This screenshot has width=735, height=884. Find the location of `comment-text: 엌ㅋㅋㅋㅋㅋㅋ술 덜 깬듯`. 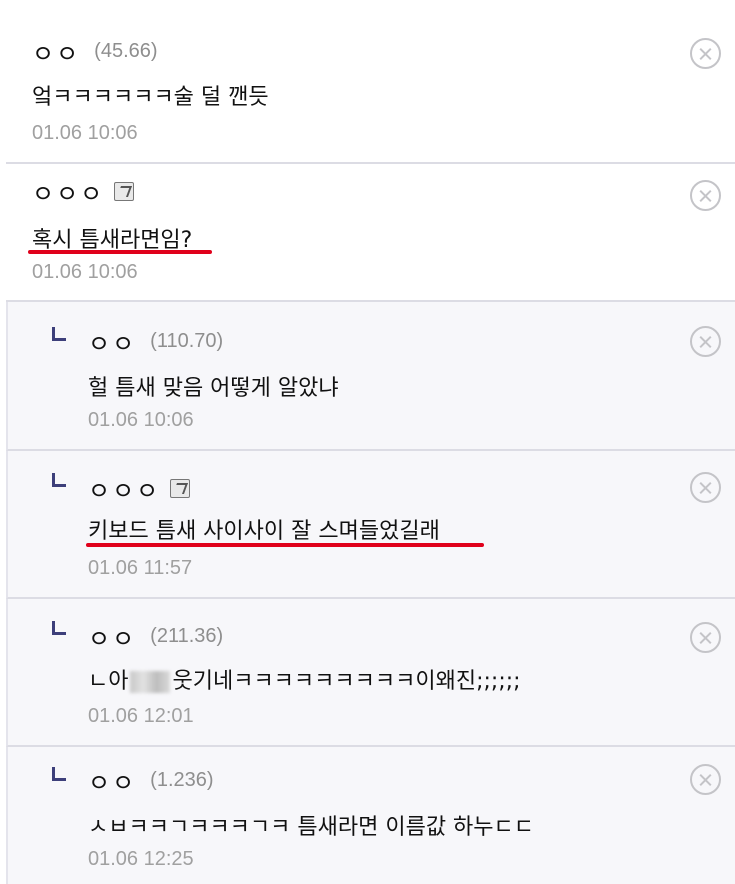

comment-text: 엌ㅋㅋㅋㅋㅋㅋ술 덜 깬듯 is located at coordinates (150, 97).